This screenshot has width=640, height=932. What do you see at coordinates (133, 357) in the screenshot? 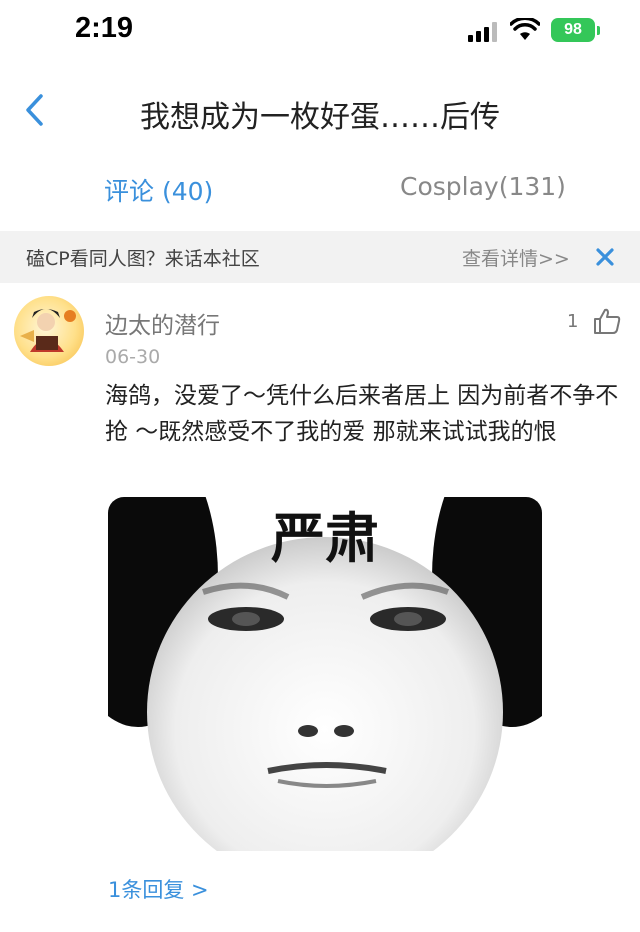
I see `comment-date: 06-30` at bounding box center [133, 357].